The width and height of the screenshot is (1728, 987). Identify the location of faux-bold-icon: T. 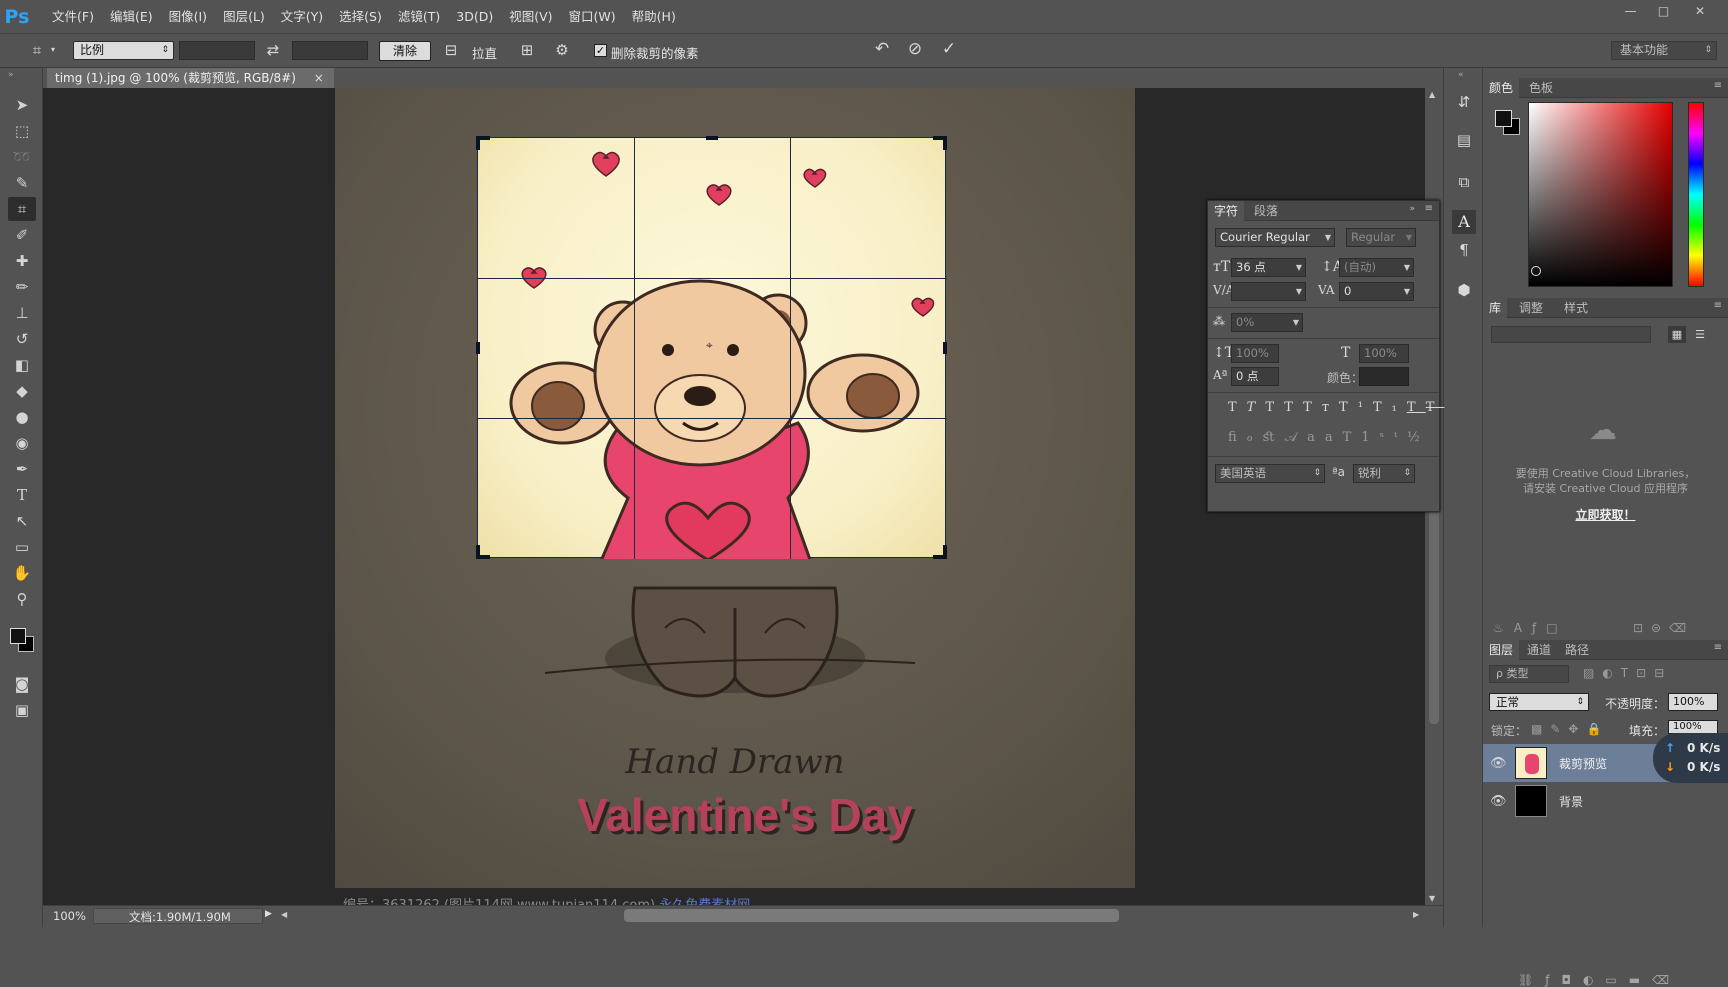
(1237, 407).